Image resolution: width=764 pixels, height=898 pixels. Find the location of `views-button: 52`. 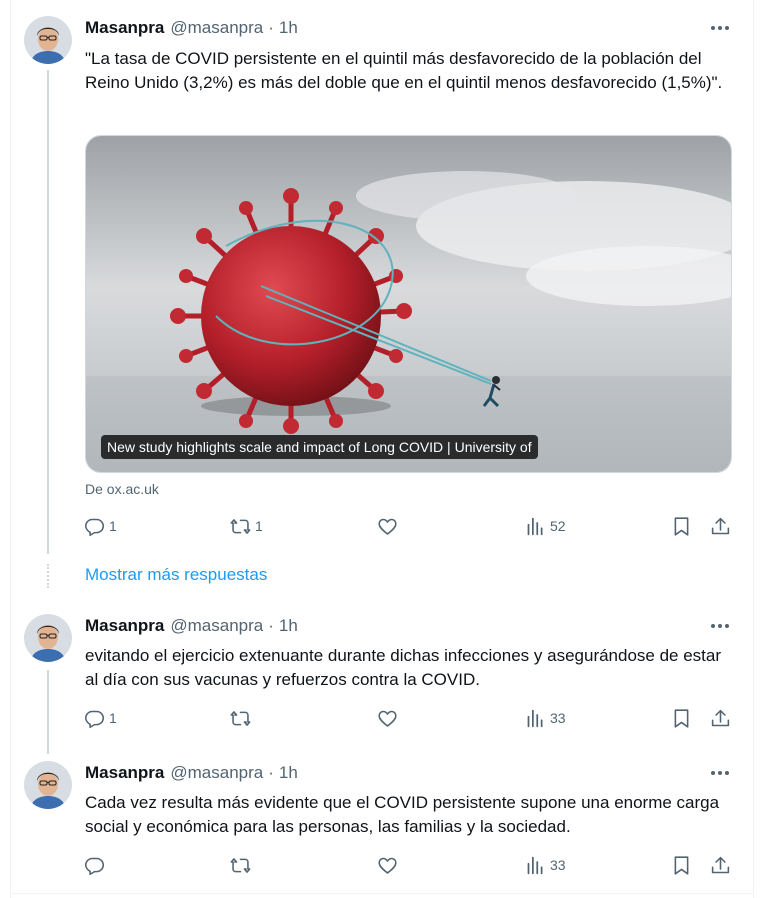

views-button: 52 is located at coordinates (545, 526).